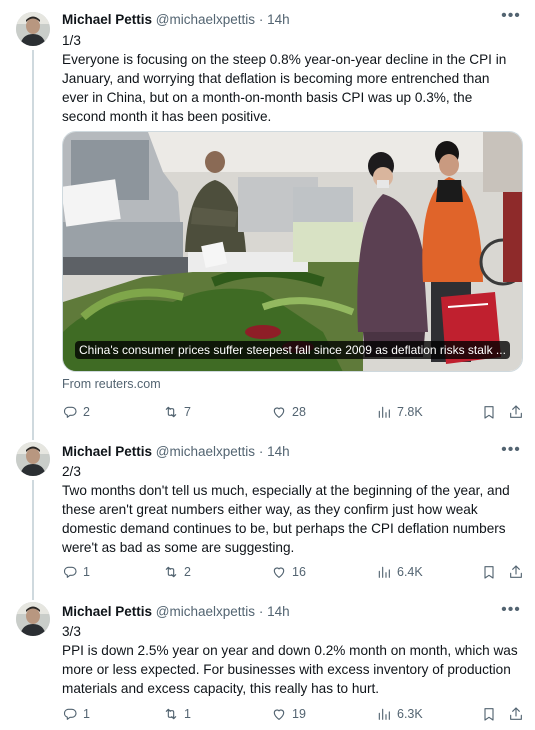 The image size is (535, 730). I want to click on like-button: 28, so click(288, 412).